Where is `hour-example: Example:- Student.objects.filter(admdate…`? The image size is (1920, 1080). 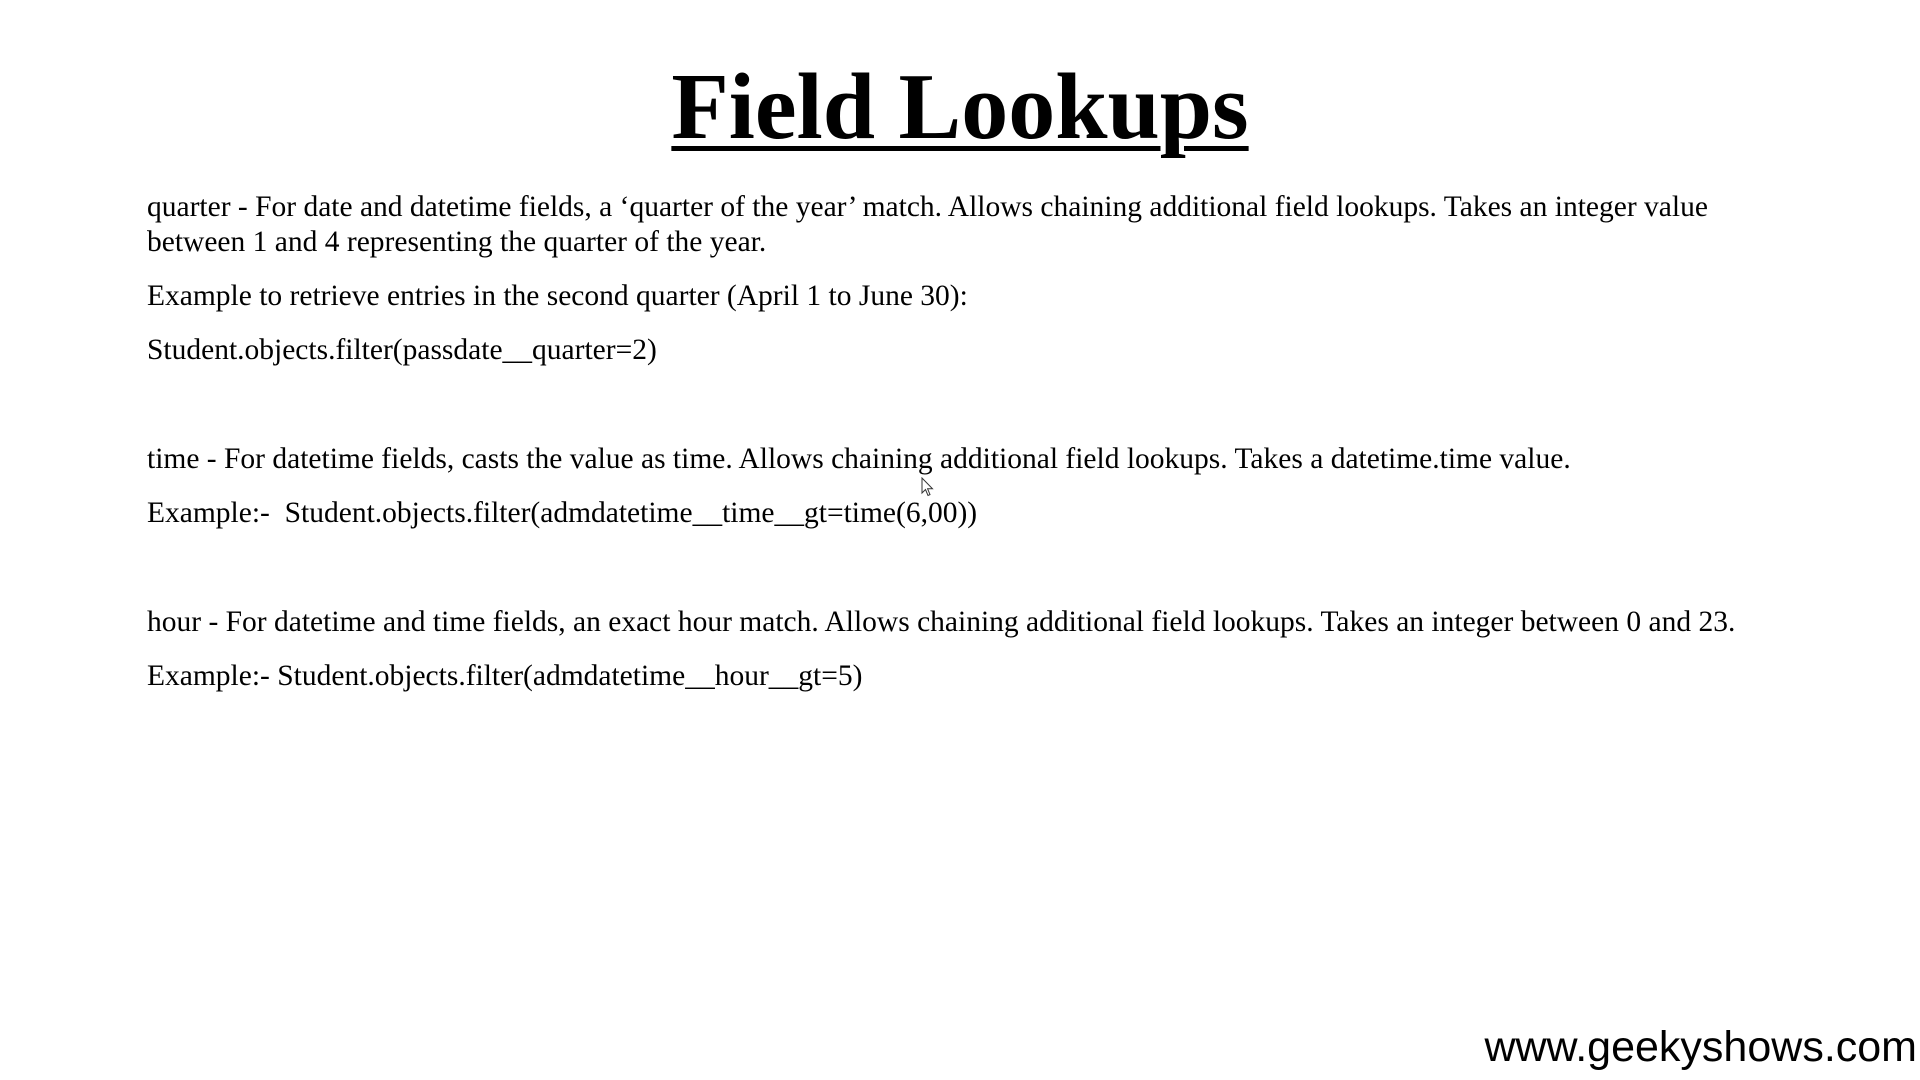 hour-example: Example:- Student.objects.filter(admdate… is located at coordinates (505, 676).